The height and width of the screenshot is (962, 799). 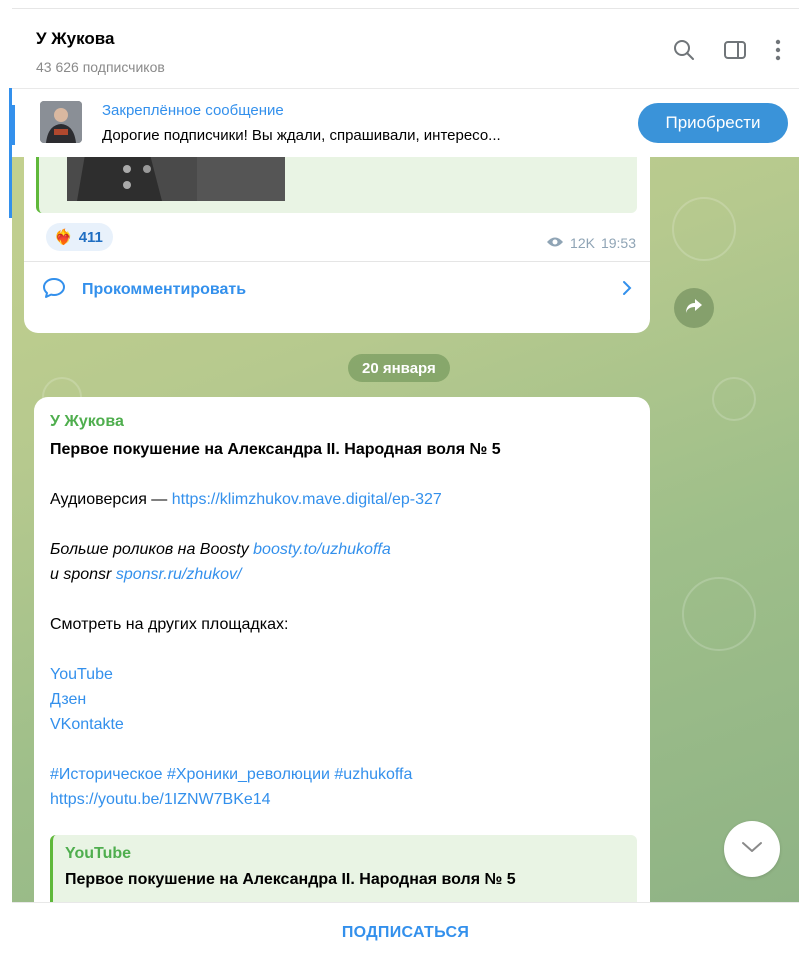 What do you see at coordinates (54, 290) in the screenshot?
I see `comment-icon` at bounding box center [54, 290].